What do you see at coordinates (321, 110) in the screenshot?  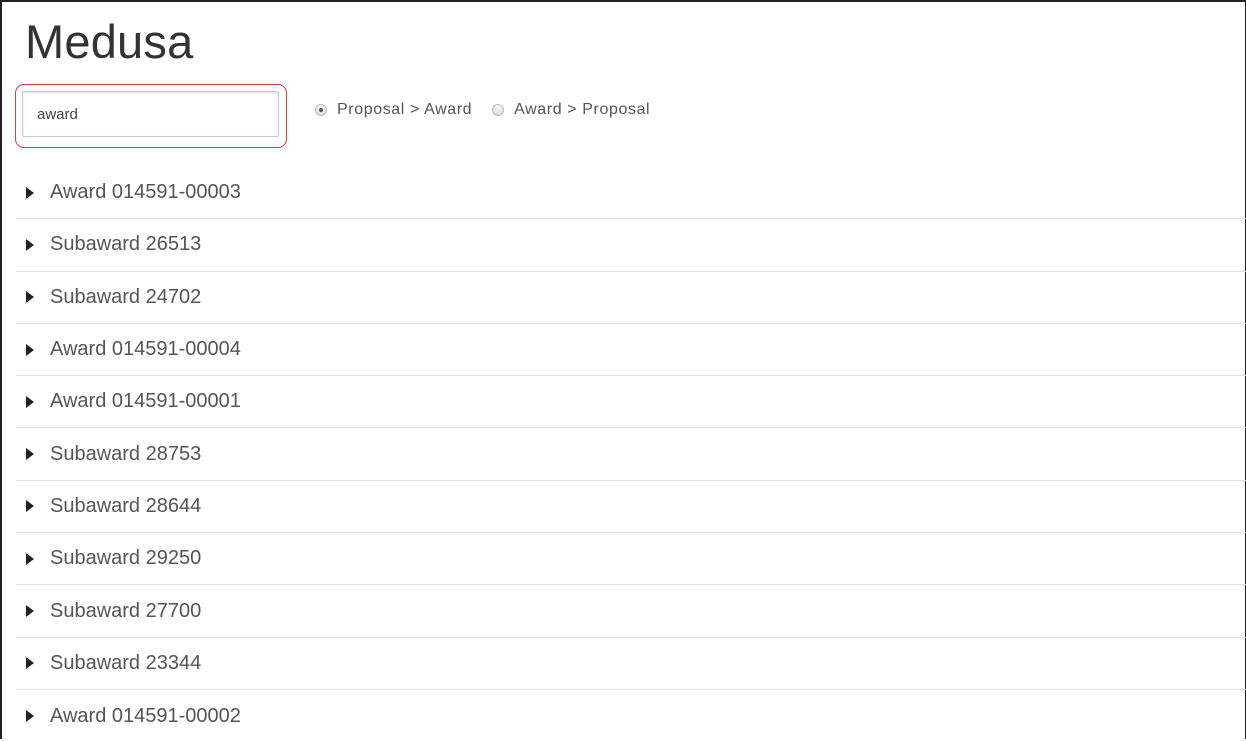 I see `radio-button-checked` at bounding box center [321, 110].